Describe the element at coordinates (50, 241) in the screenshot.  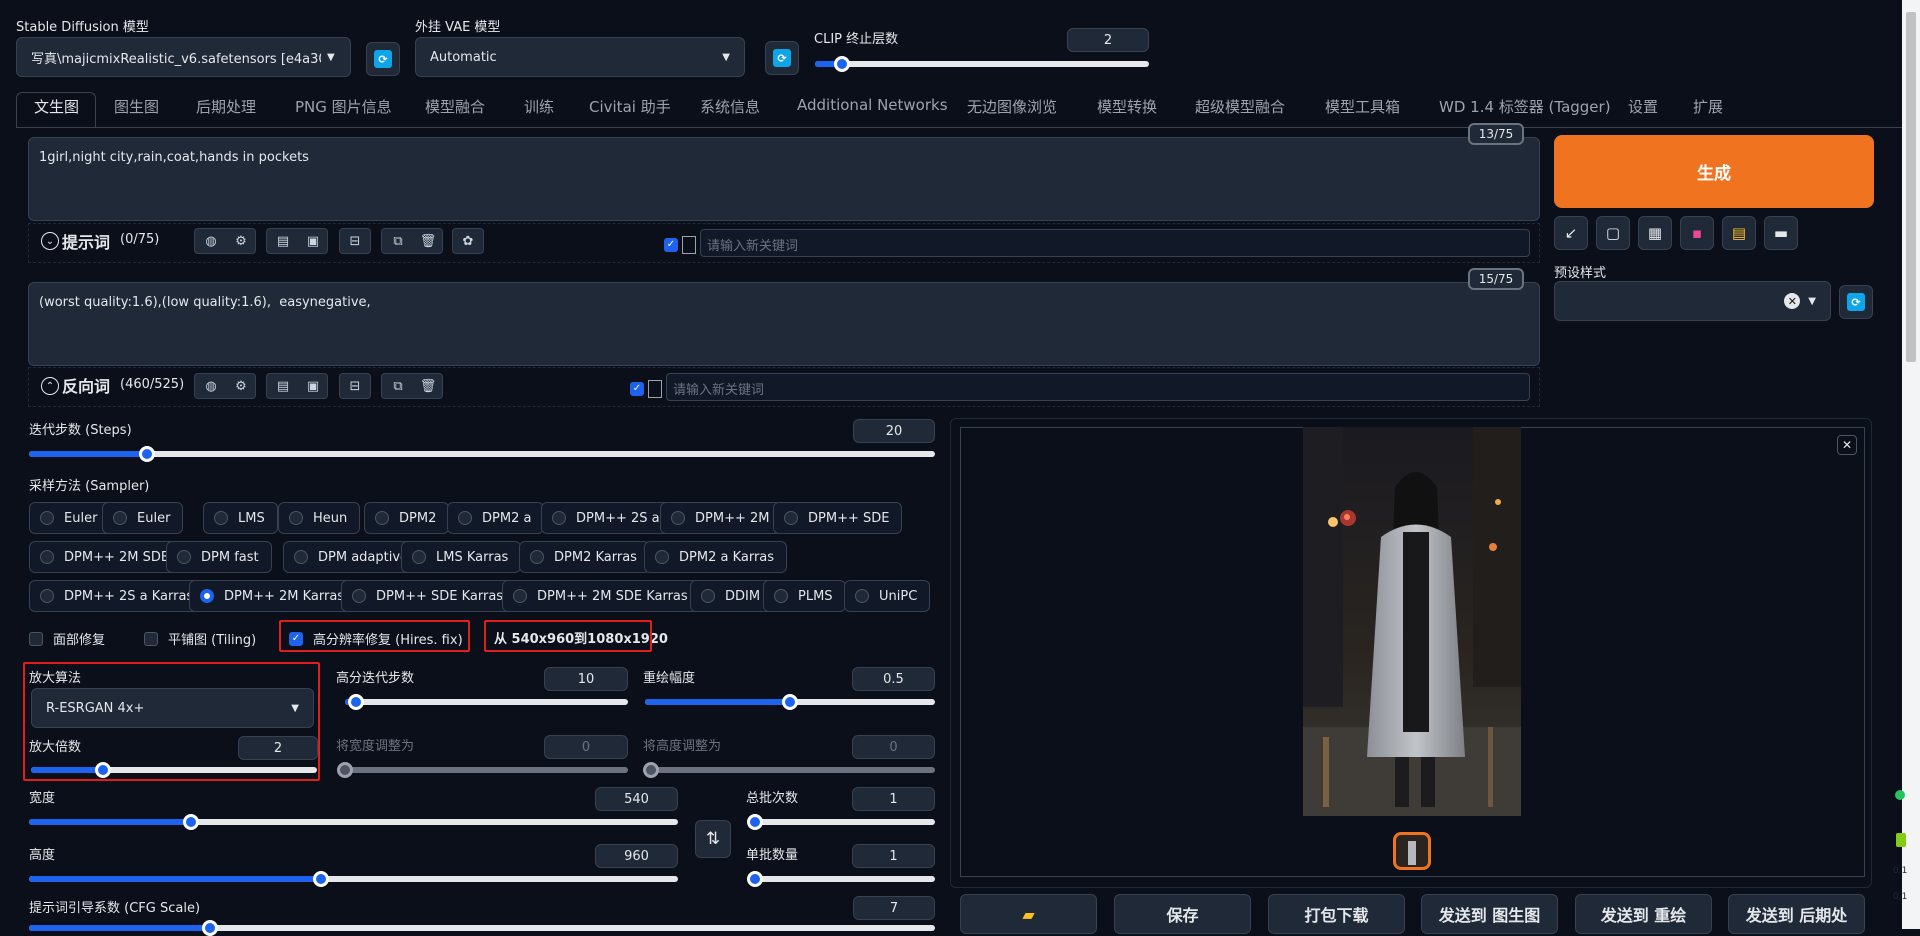
I see `collapse-icon: ⌄` at that location.